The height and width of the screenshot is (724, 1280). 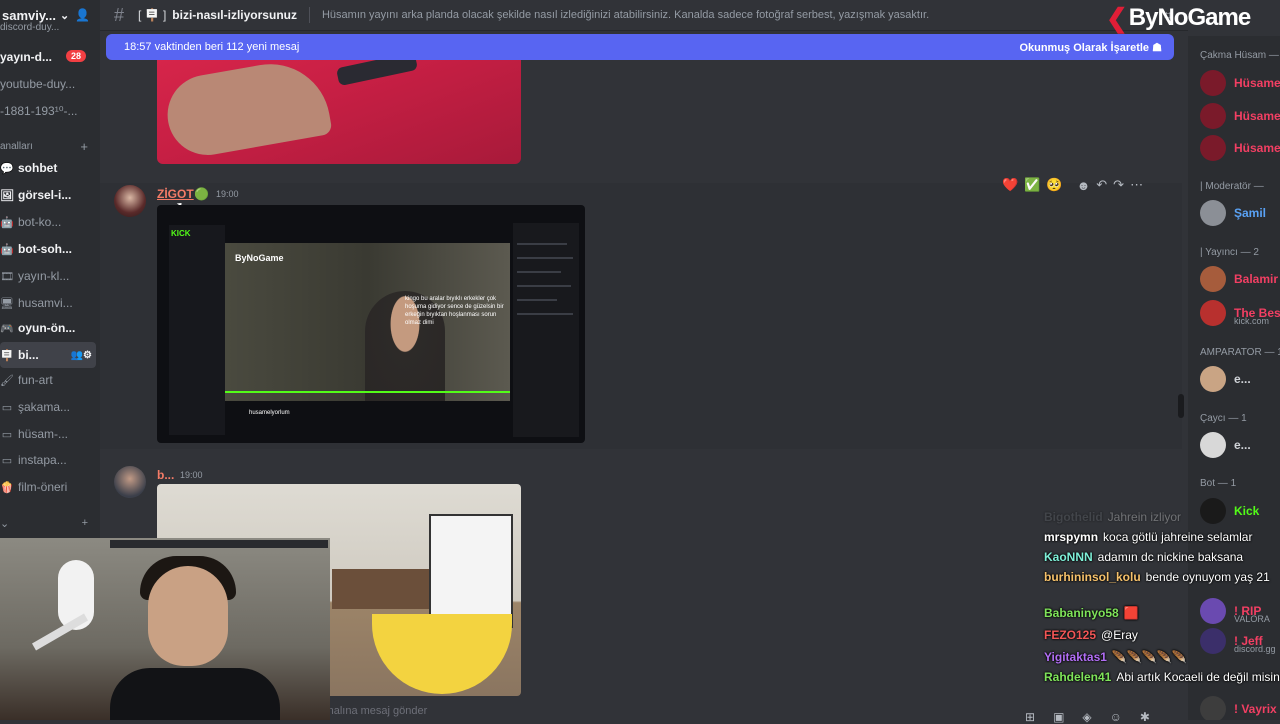 I want to click on role-icon: 🟢, so click(x=201, y=194).